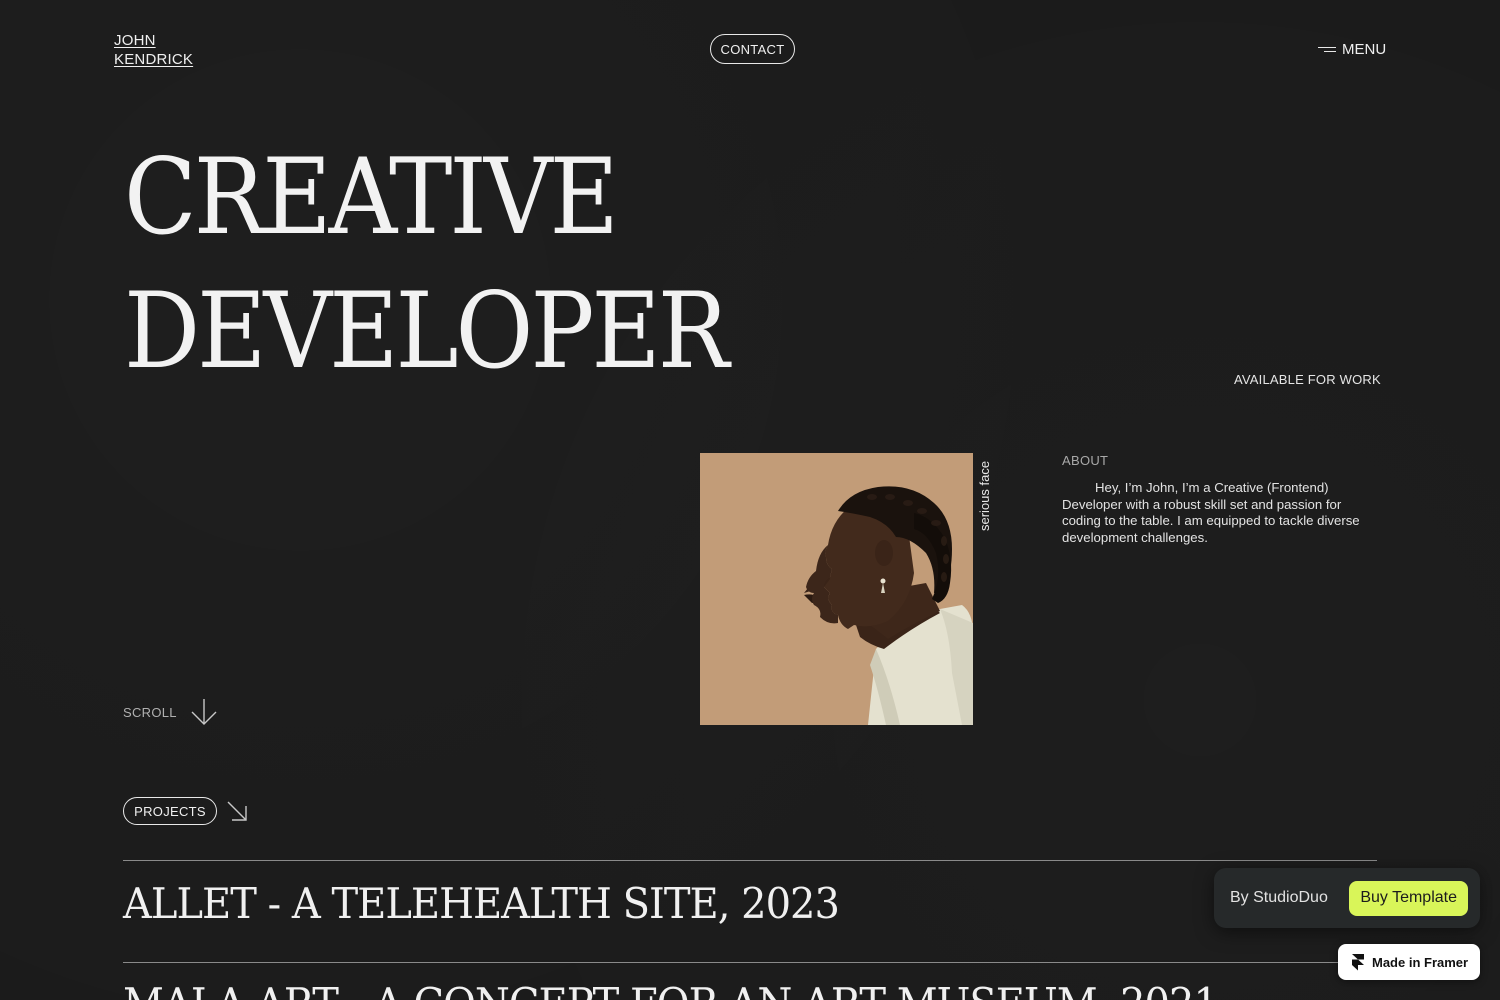  I want to click on hero-title-line-1: CREATIVE, so click(371, 198).